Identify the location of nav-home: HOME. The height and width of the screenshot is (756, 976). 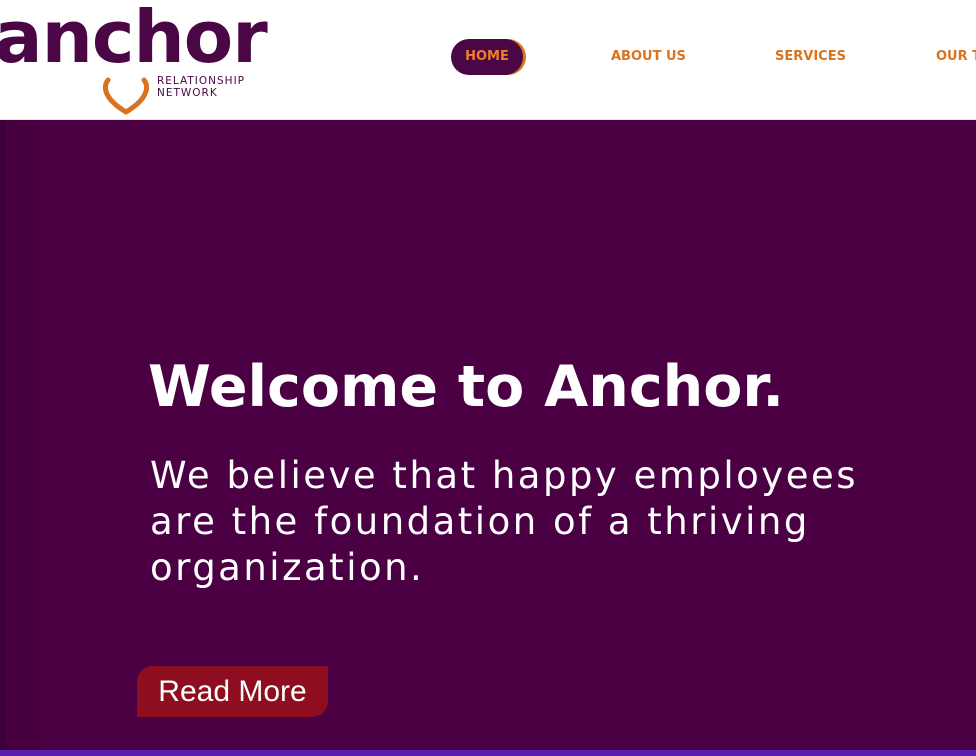
(487, 57).